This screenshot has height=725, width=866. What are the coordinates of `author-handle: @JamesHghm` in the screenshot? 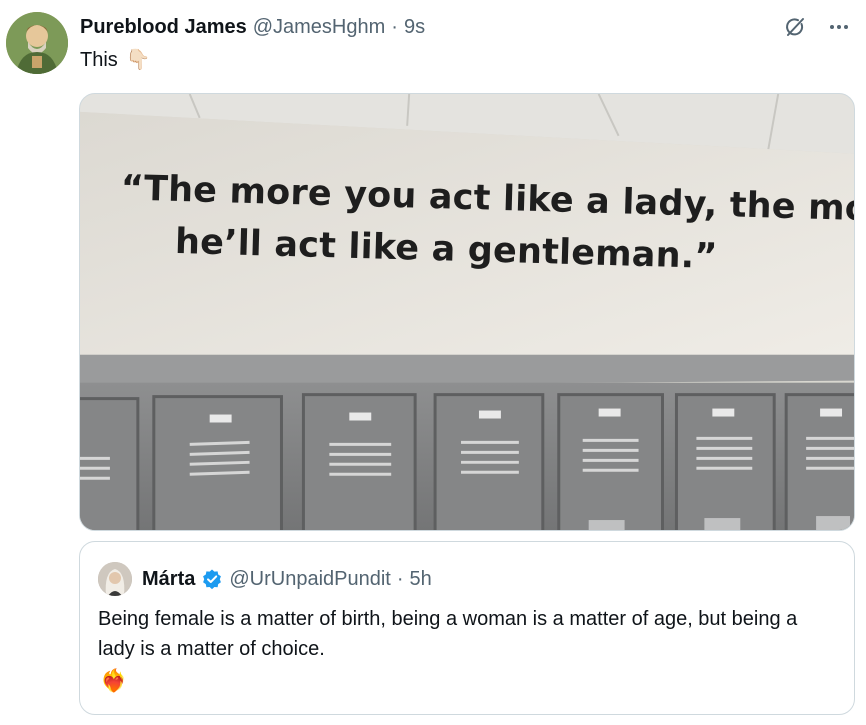 It's located at (319, 27).